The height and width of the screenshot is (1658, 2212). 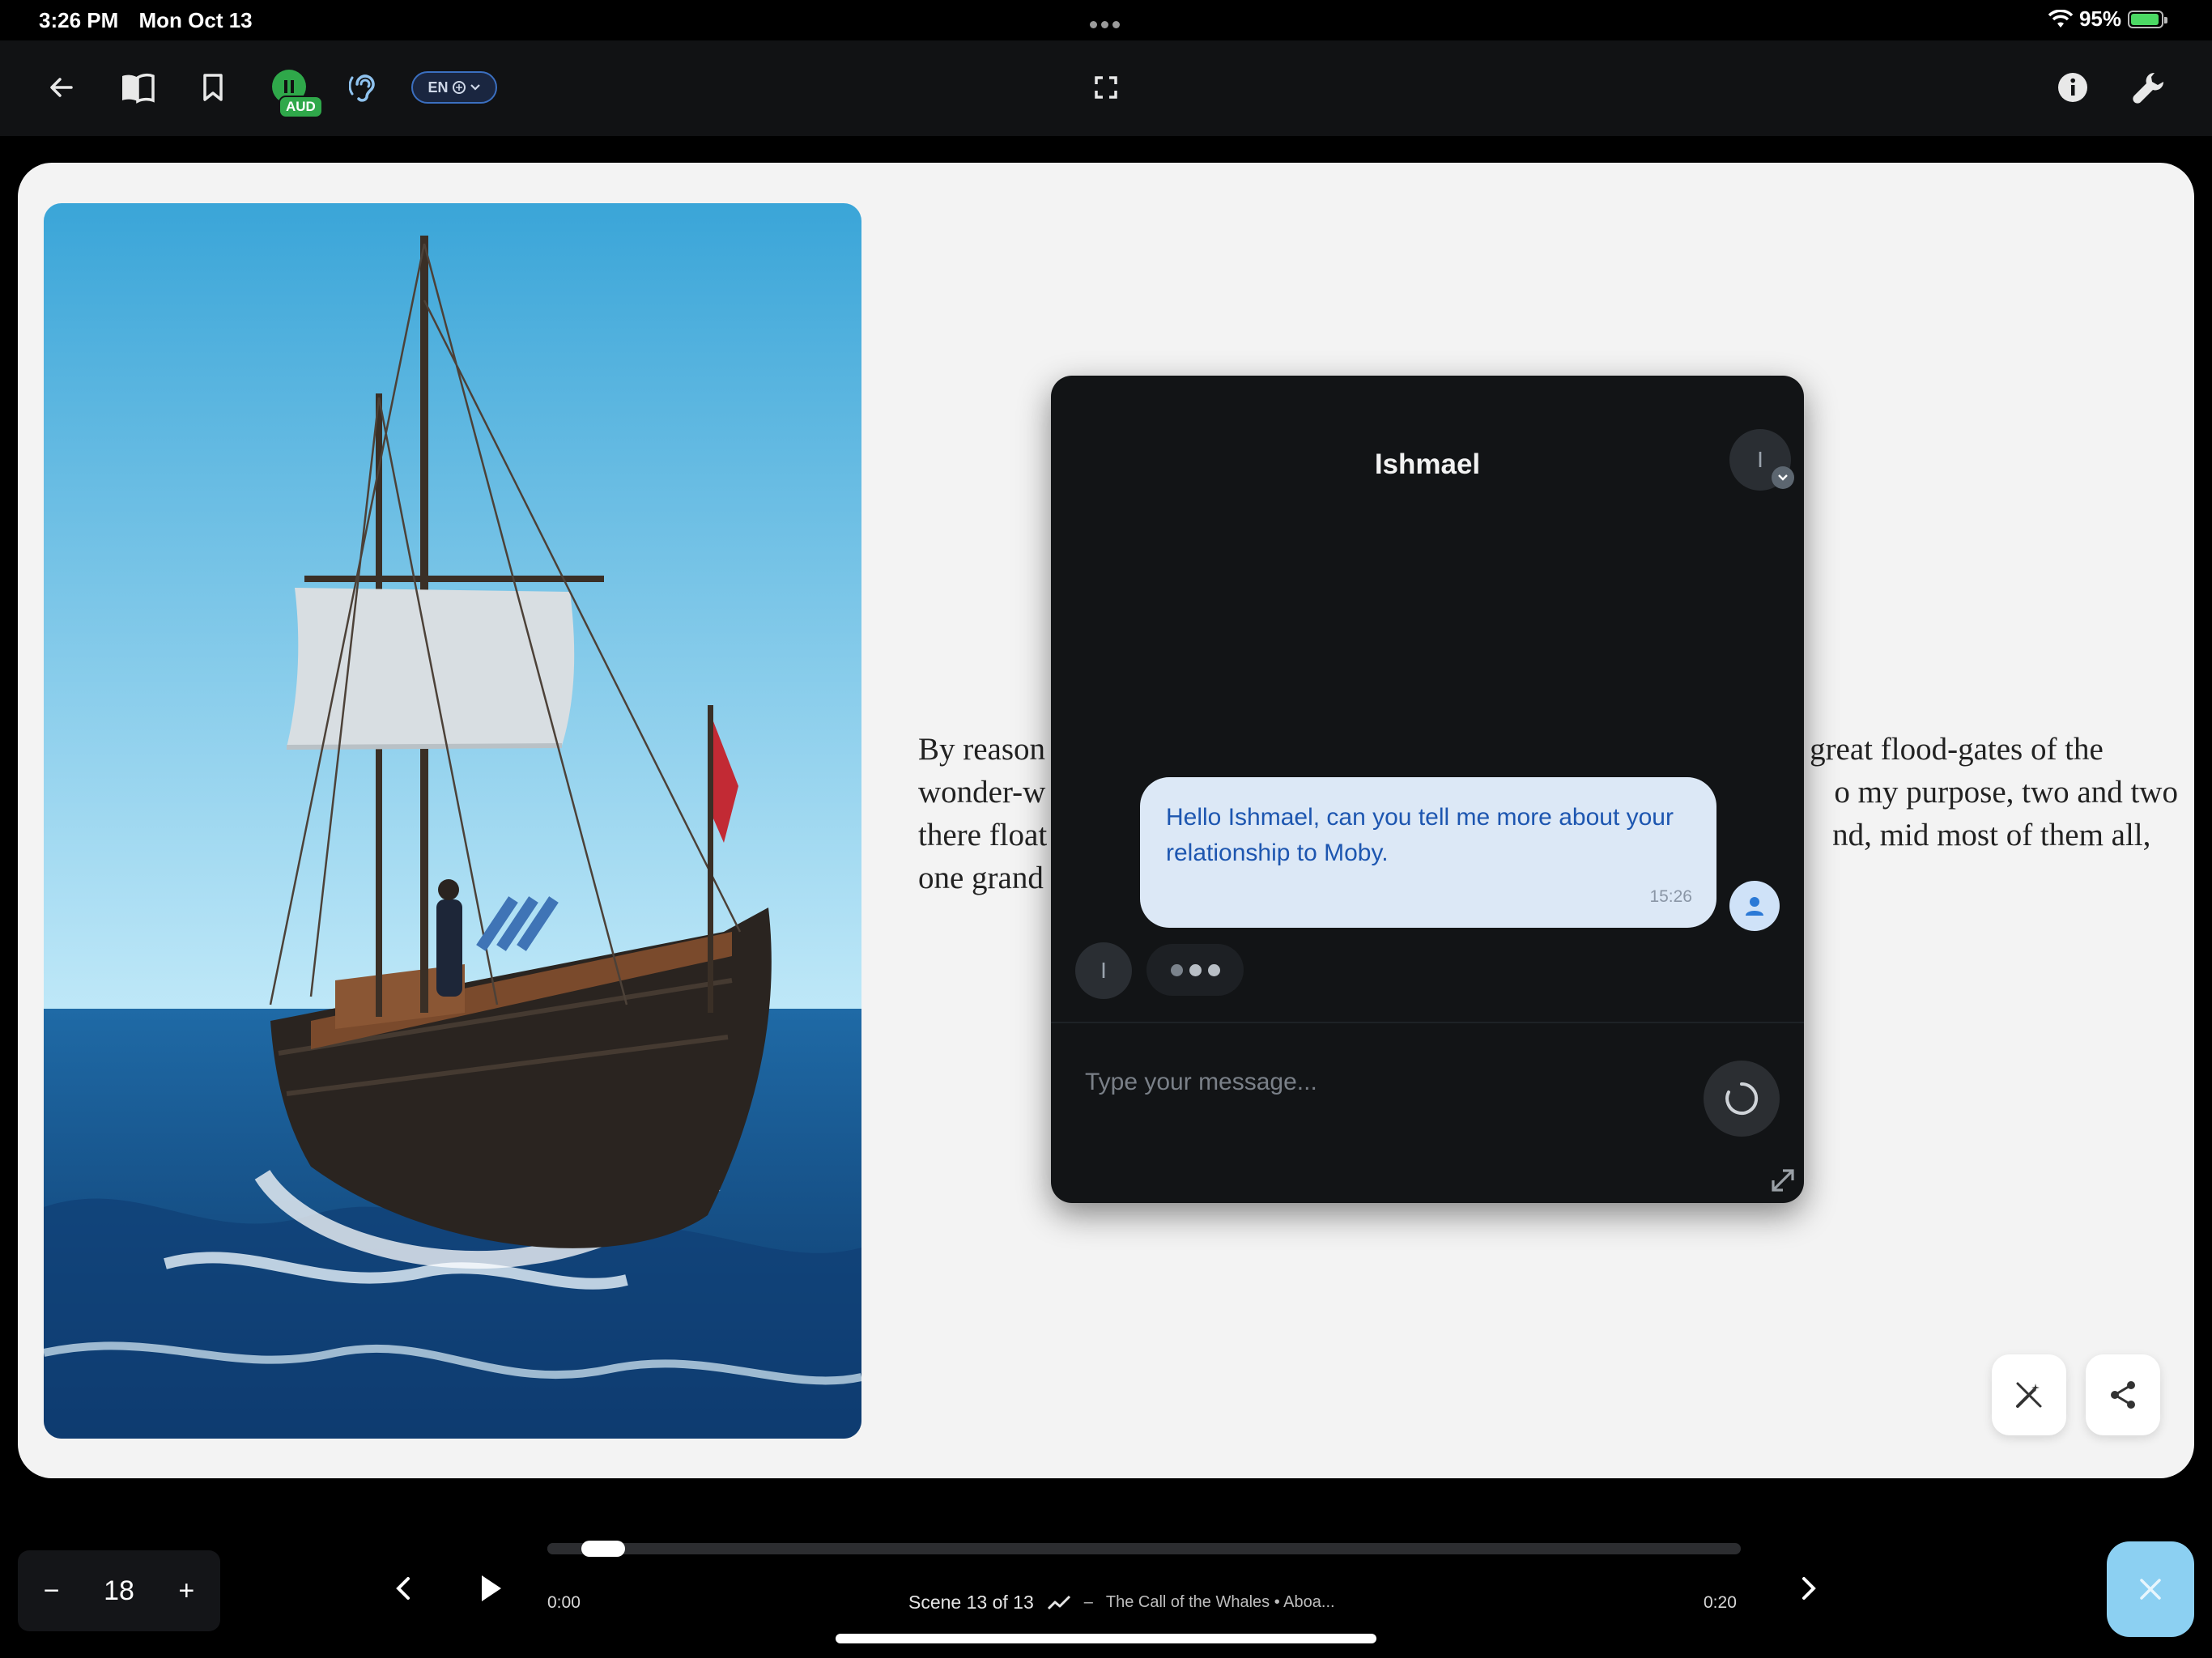 What do you see at coordinates (603, 1549) in the screenshot?
I see `progress-thumb` at bounding box center [603, 1549].